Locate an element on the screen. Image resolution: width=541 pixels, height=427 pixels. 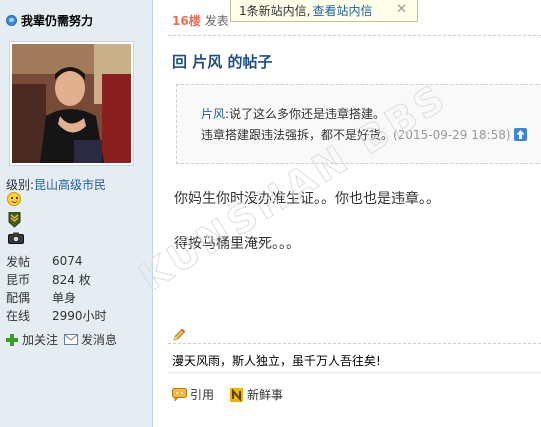
quote-timestamp: (2015-09-29 18:58) is located at coordinates (452, 135).